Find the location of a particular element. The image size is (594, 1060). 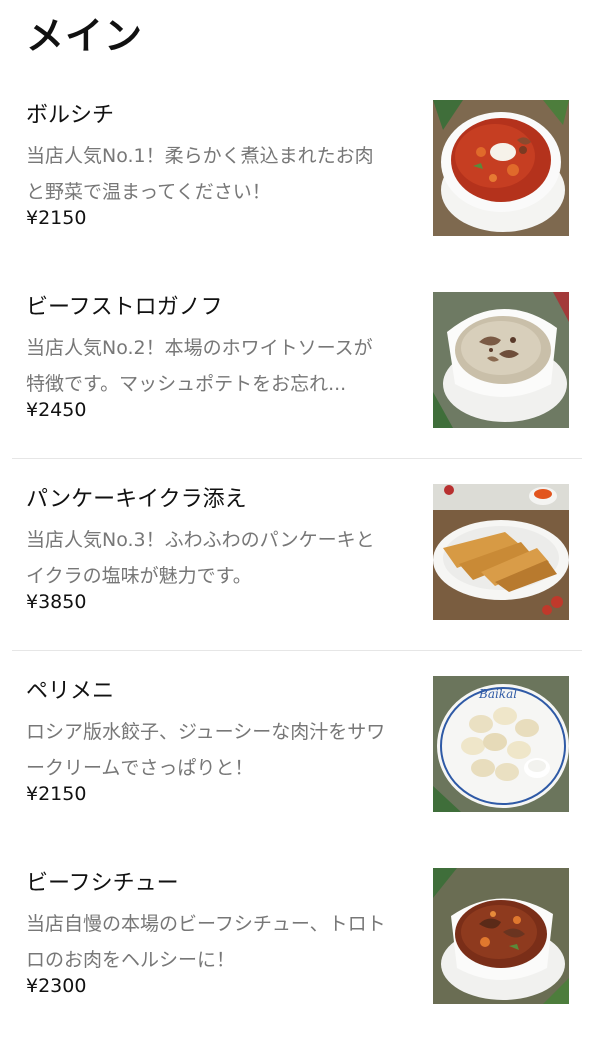

item-price: ¥2300 is located at coordinates (56, 986).